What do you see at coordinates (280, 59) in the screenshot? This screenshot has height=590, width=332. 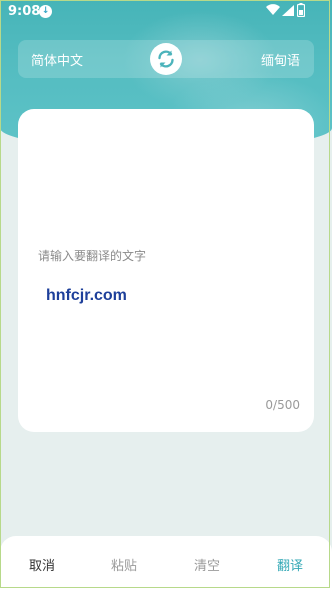 I see `target-language-button: 缅甸语` at bounding box center [280, 59].